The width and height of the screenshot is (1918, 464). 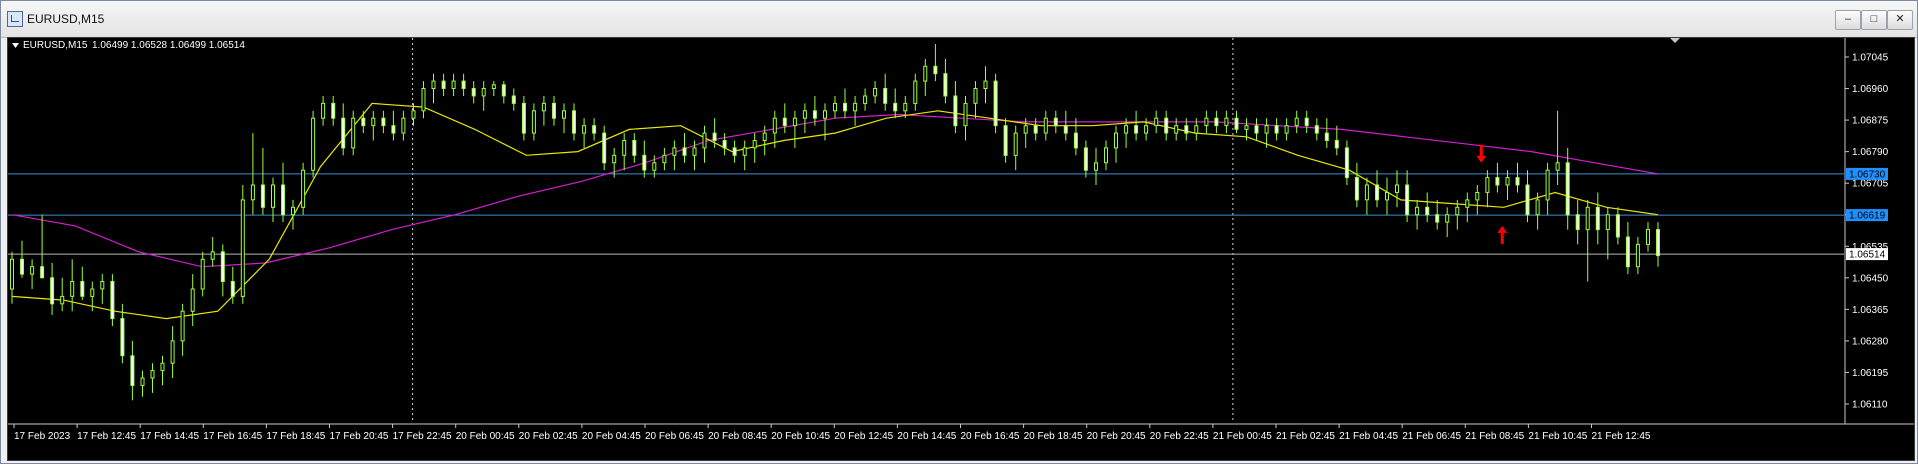 I want to click on time-label: 17 Feb 16:45, so click(x=232, y=436).